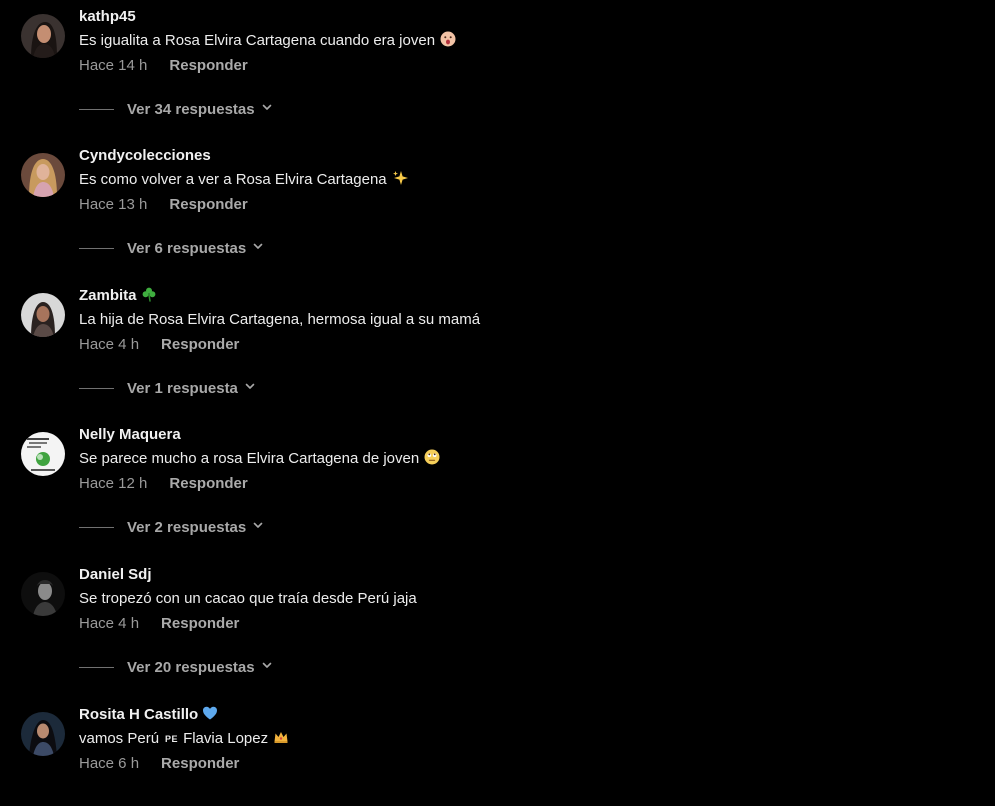  Describe the element at coordinates (187, 248) in the screenshot. I see `view-replies-label: Ver 6 respuestas` at that location.